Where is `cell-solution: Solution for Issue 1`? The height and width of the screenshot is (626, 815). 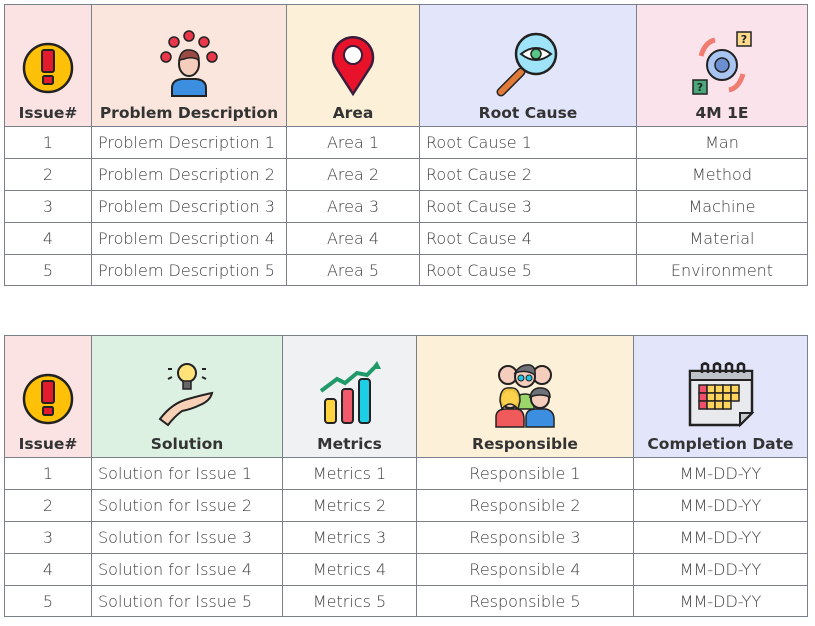 cell-solution: Solution for Issue 1 is located at coordinates (187, 473).